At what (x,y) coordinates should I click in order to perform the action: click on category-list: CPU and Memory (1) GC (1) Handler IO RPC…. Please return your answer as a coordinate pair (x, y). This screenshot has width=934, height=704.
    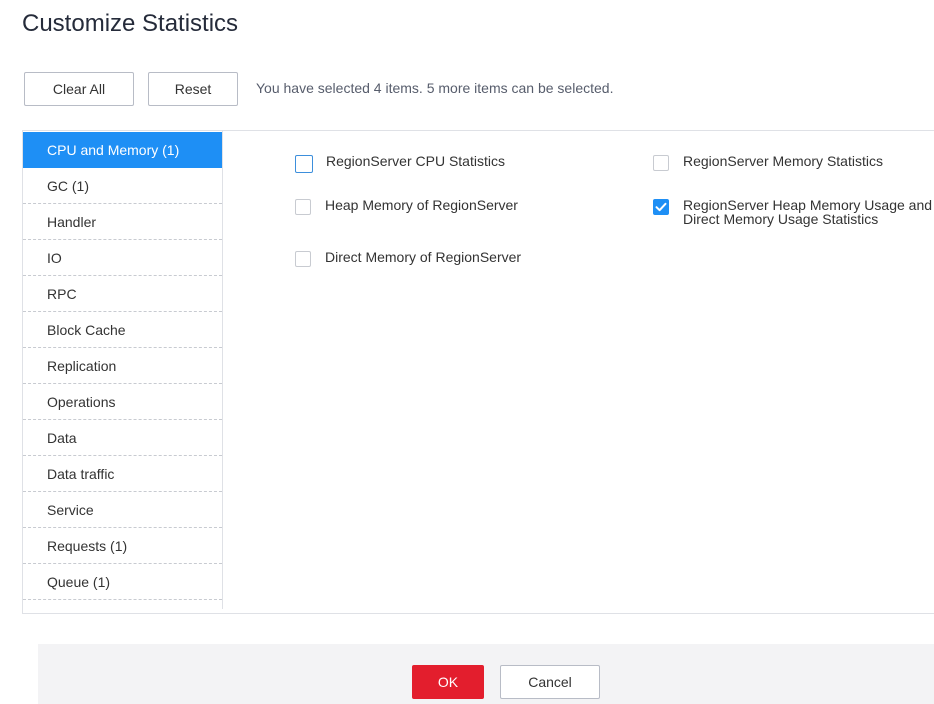
    Looking at the image, I should click on (123, 370).